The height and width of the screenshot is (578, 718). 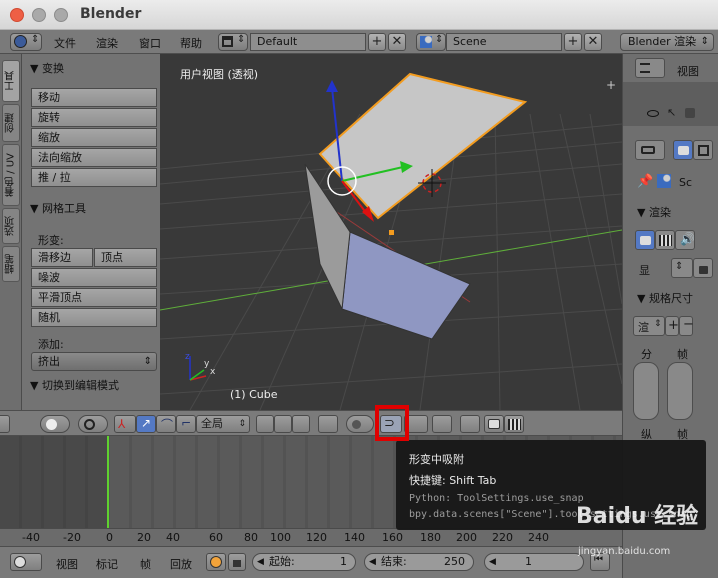 What do you see at coordinates (442, 424) in the screenshot?
I see `snap-target-button` at bounding box center [442, 424].